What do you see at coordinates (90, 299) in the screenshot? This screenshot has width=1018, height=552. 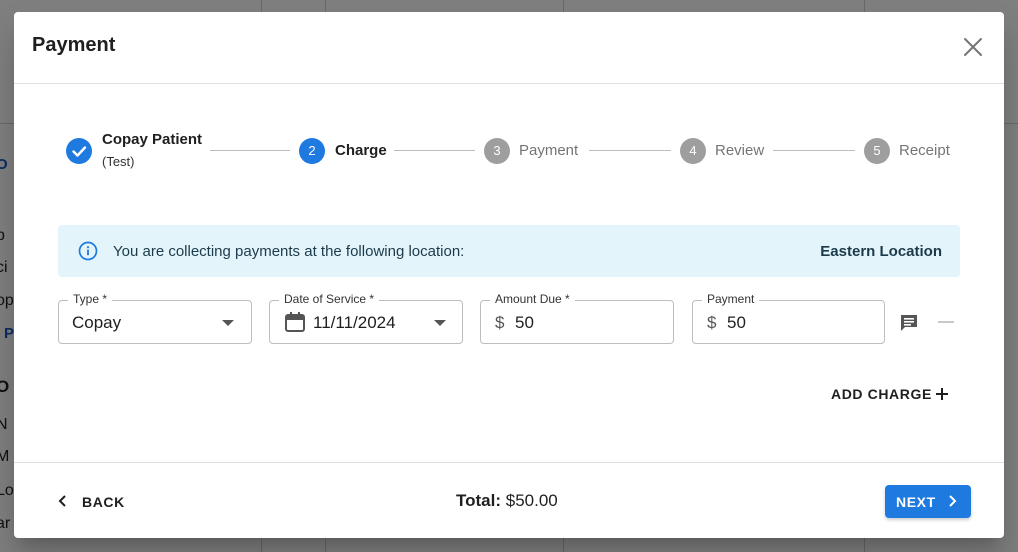 I see `type-label: Type *` at bounding box center [90, 299].